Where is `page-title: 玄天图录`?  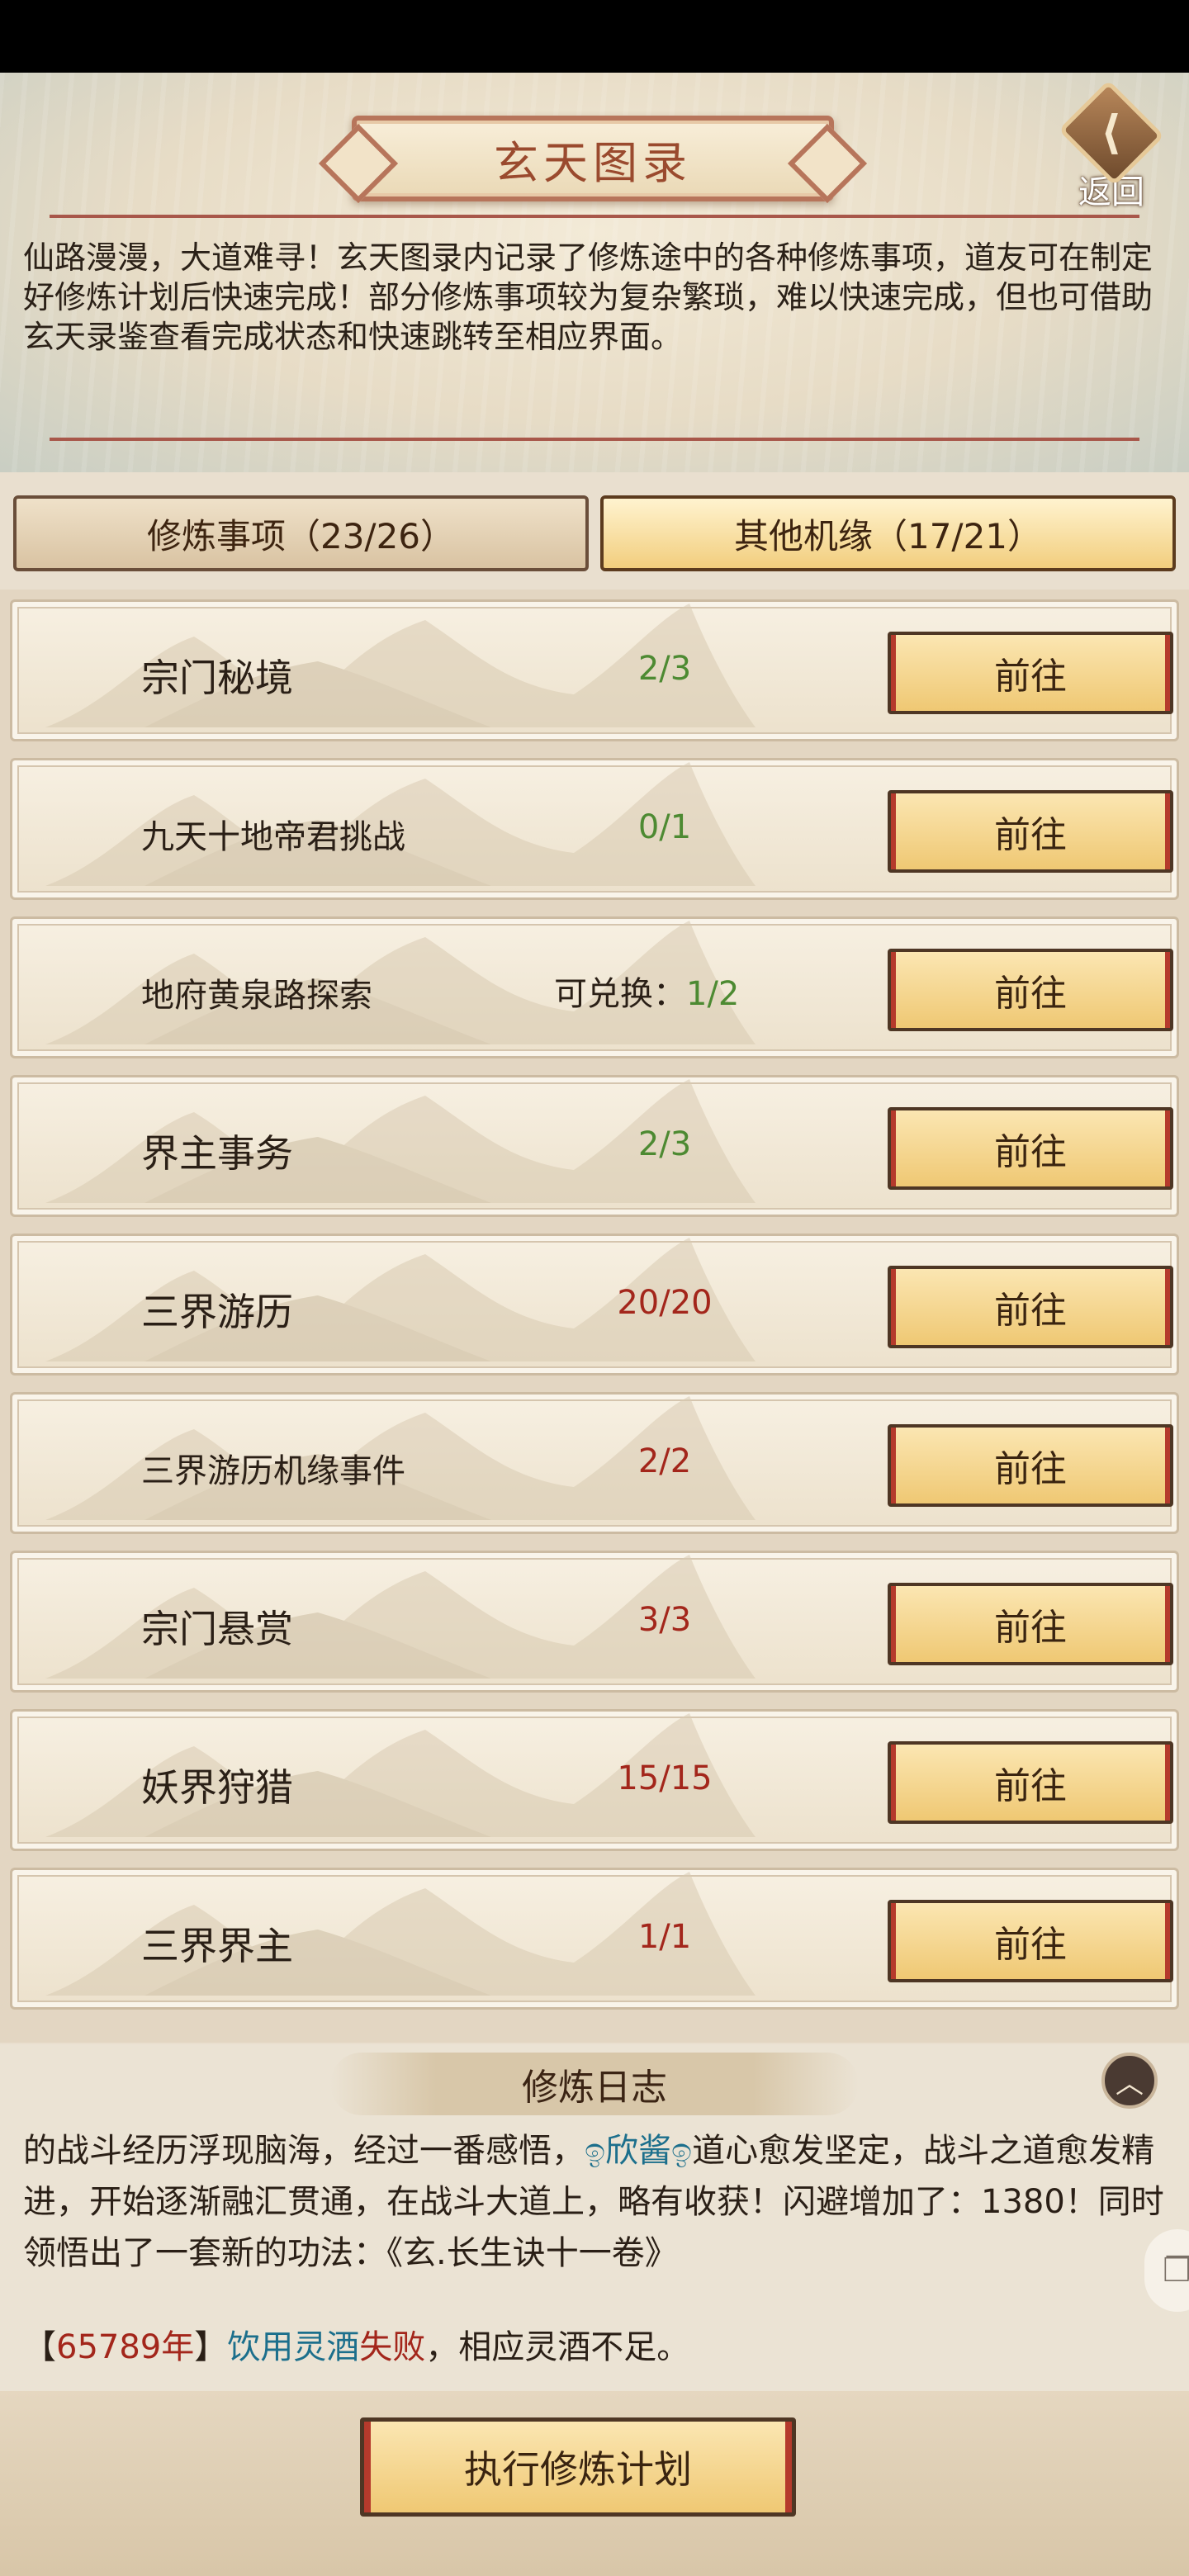
page-title: 玄天图录 is located at coordinates (593, 162).